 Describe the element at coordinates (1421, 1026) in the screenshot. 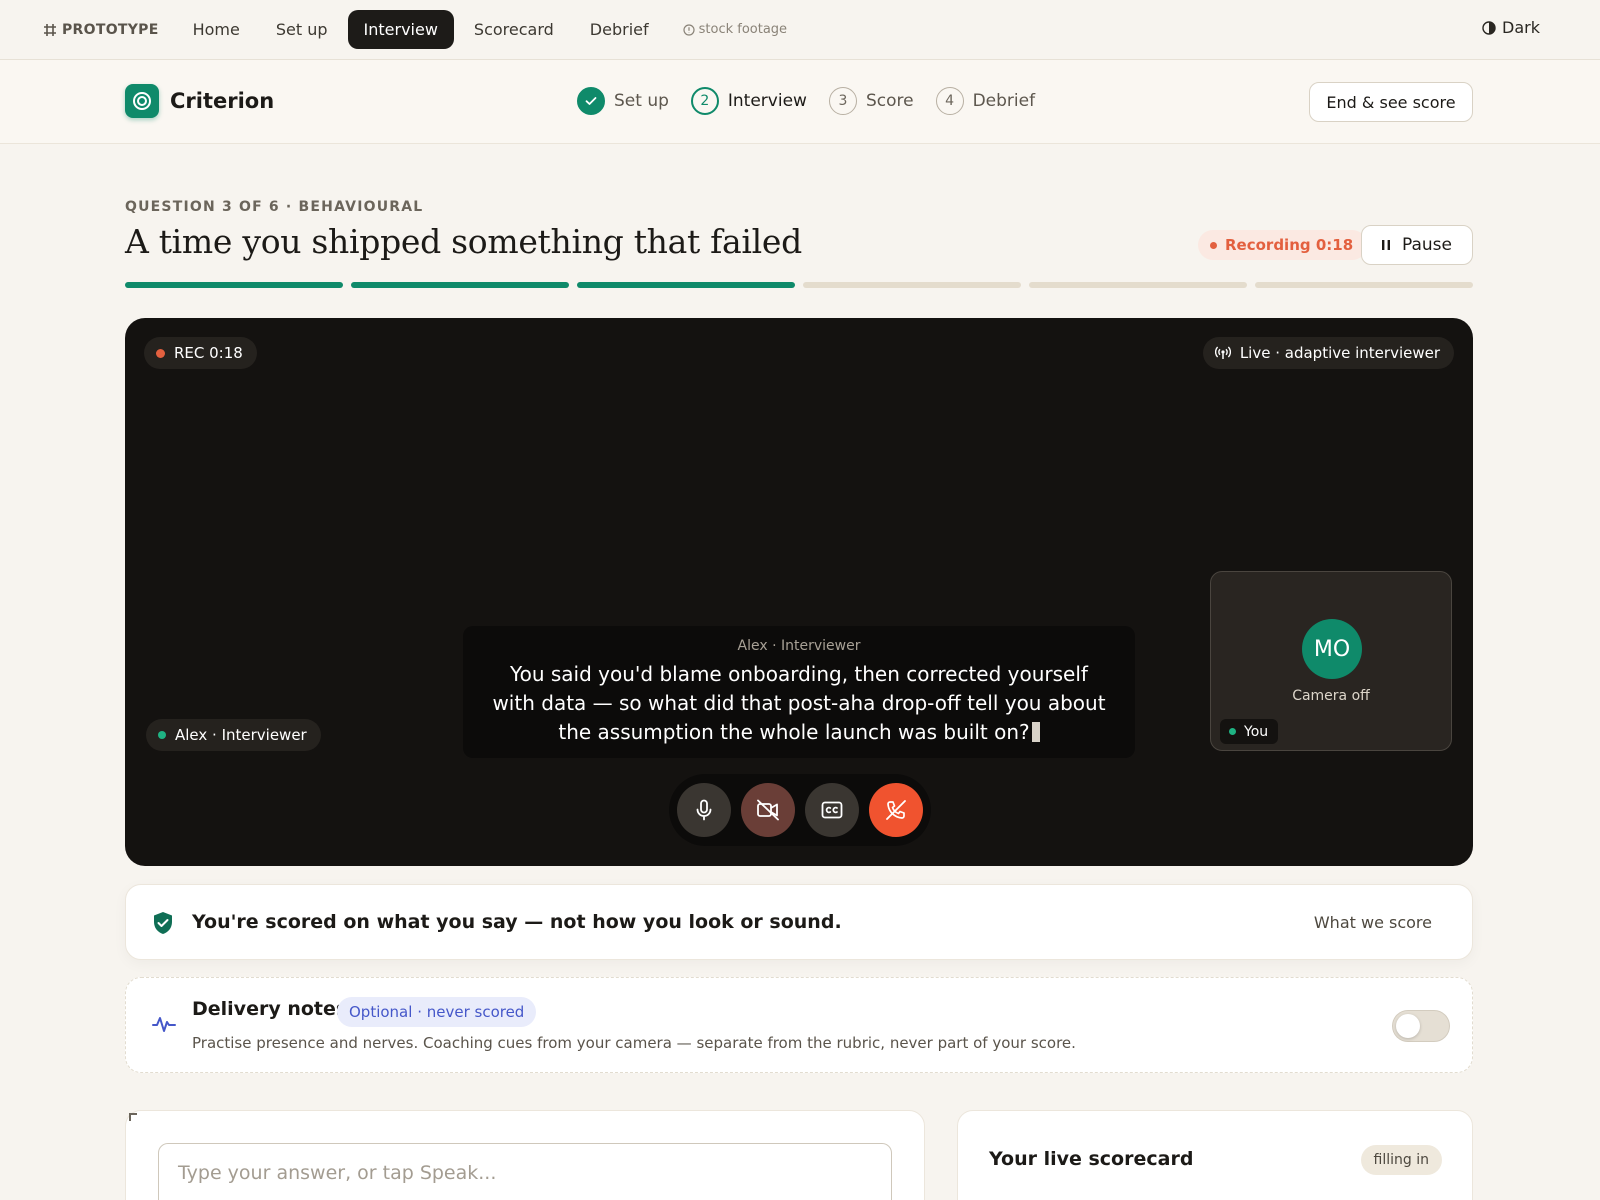

I see `delivery-notes-toggle` at that location.